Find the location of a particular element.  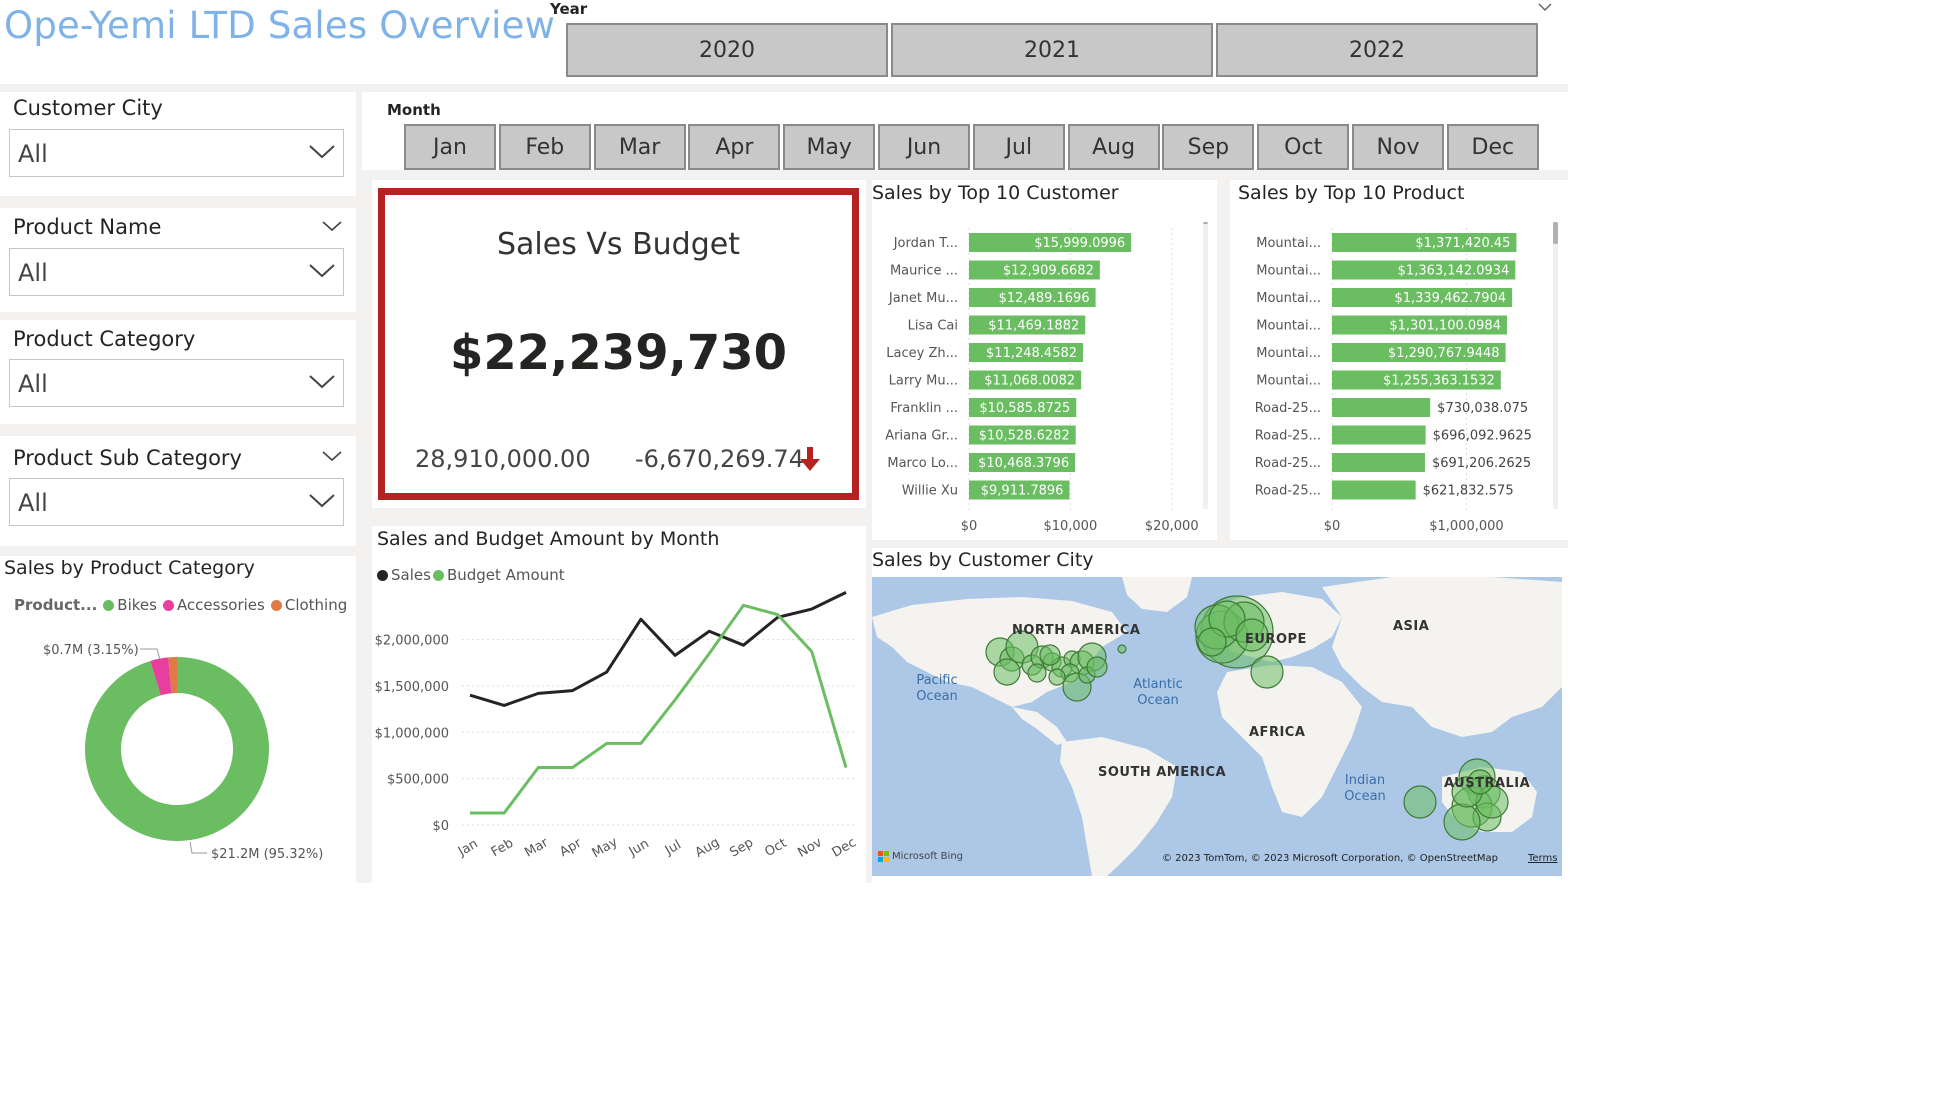

data-label: $1,255,363.1532 is located at coordinates (1439, 381).